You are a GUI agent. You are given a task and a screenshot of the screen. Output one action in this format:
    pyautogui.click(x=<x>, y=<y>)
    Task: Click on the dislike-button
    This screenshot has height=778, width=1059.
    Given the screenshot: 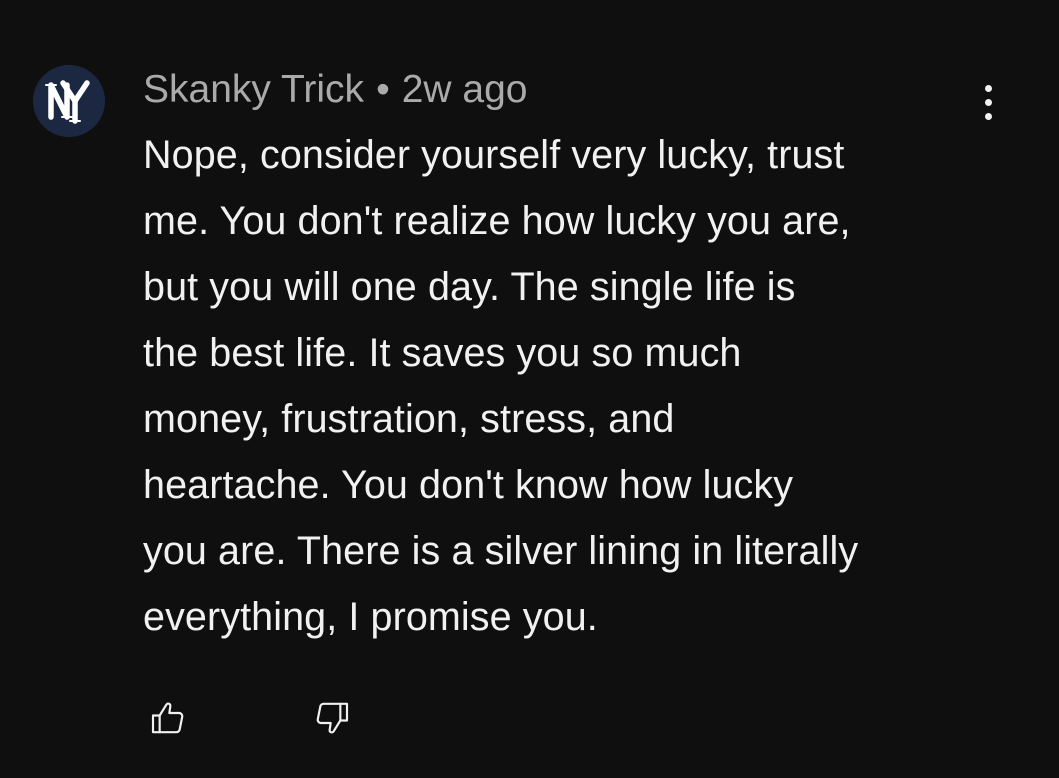 What is the action you would take?
    pyautogui.click(x=332, y=718)
    